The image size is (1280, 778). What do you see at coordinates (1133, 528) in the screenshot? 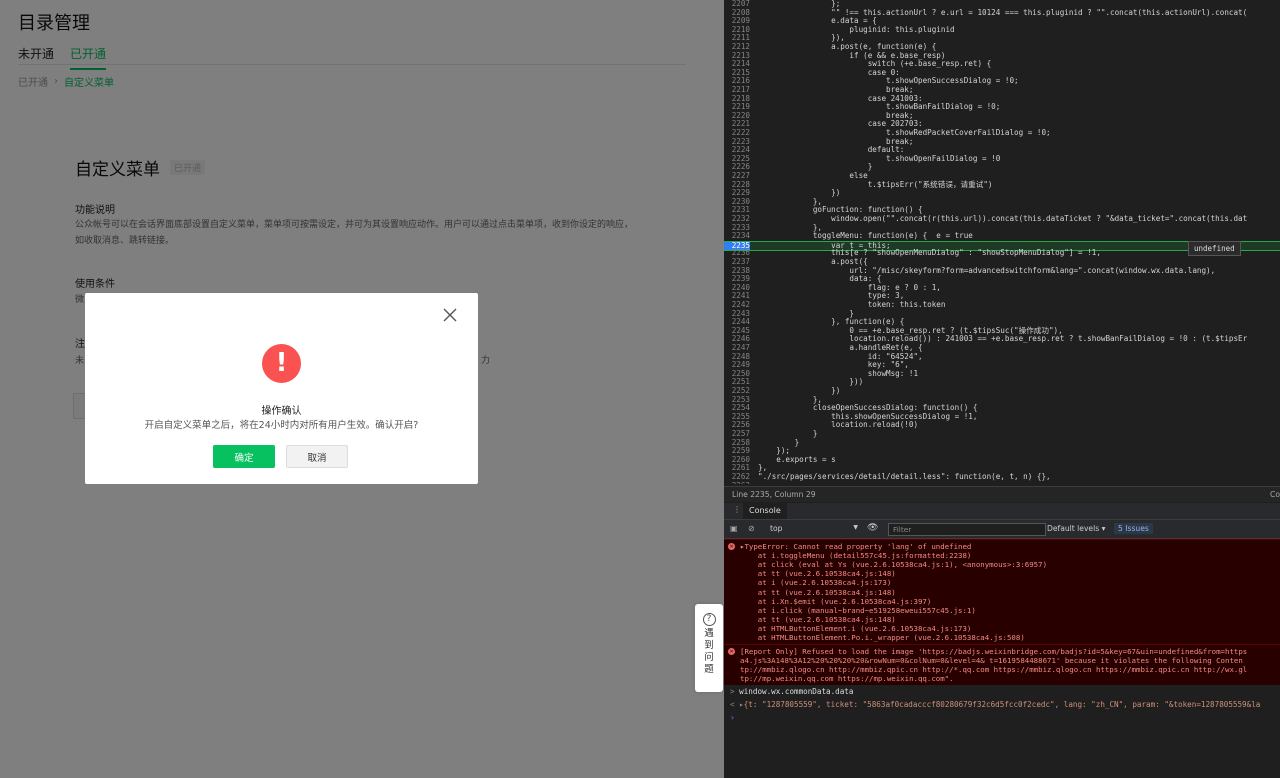
I see `issues-button: 5 Issues` at bounding box center [1133, 528].